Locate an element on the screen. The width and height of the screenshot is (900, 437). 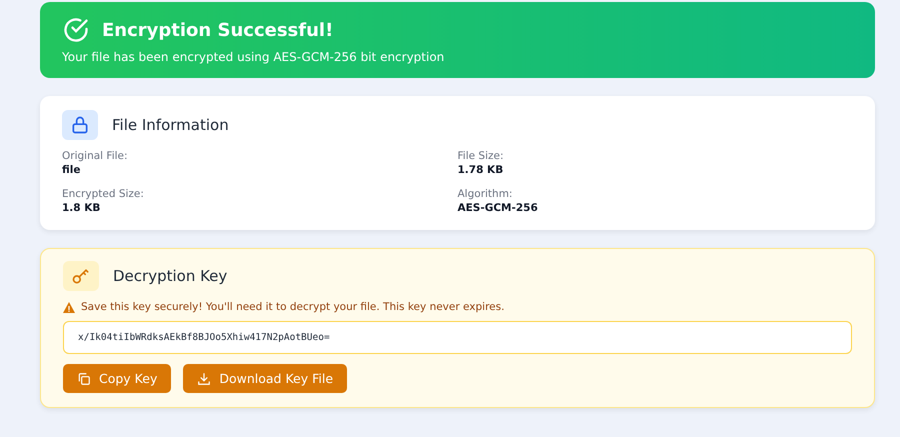
field-label: File Size: is located at coordinates (481, 156).